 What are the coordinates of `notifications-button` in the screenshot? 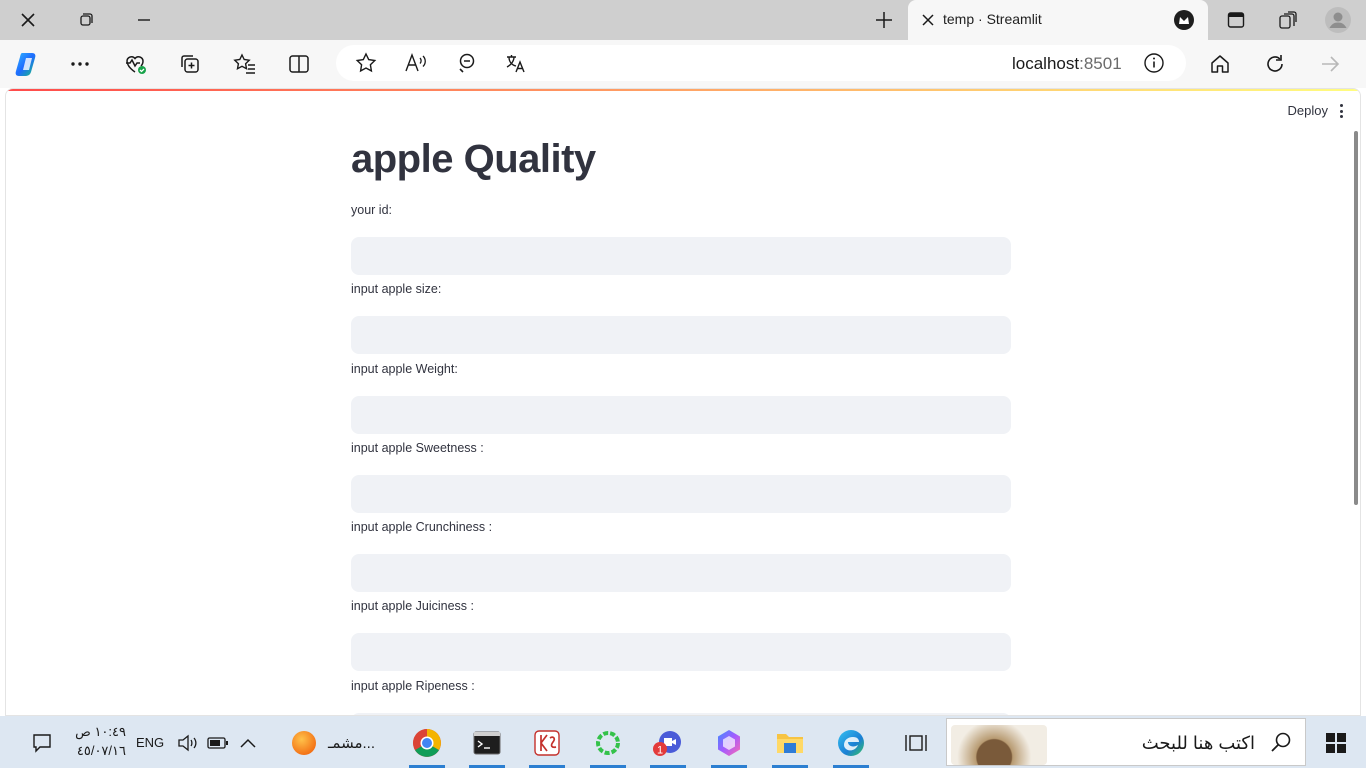 It's located at (42, 743).